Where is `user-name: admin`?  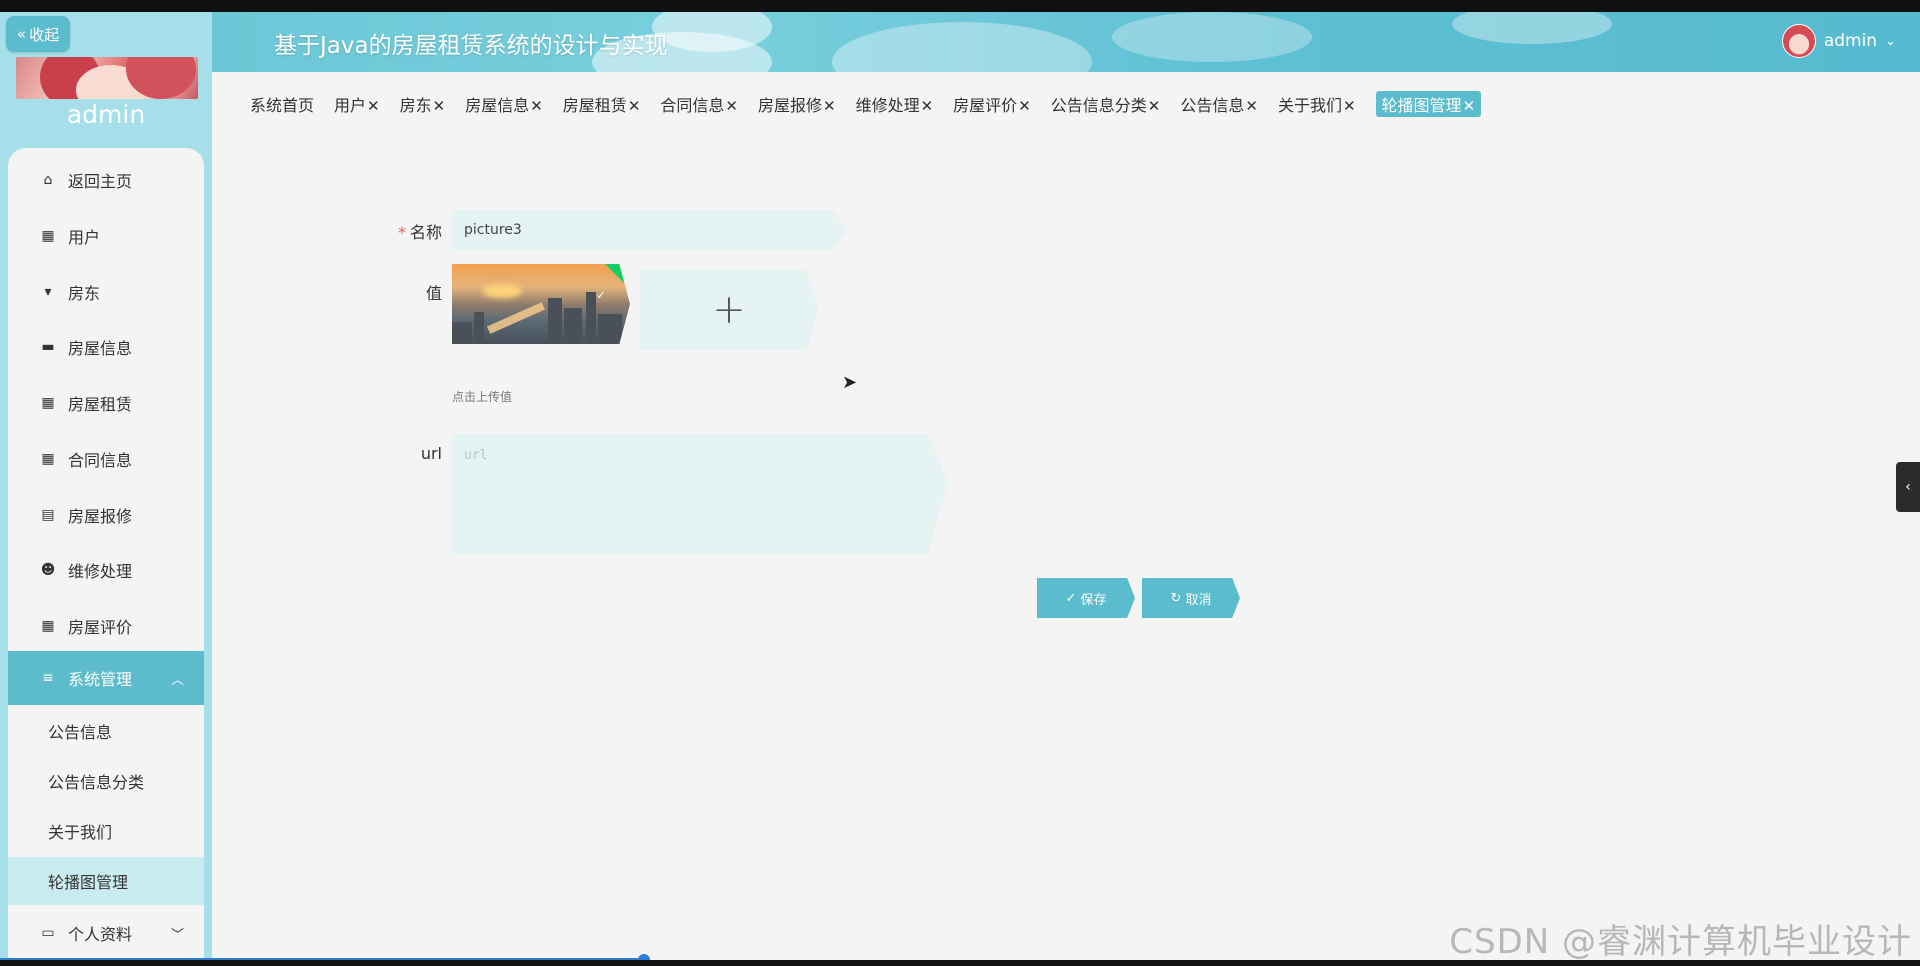 user-name: admin is located at coordinates (1850, 41).